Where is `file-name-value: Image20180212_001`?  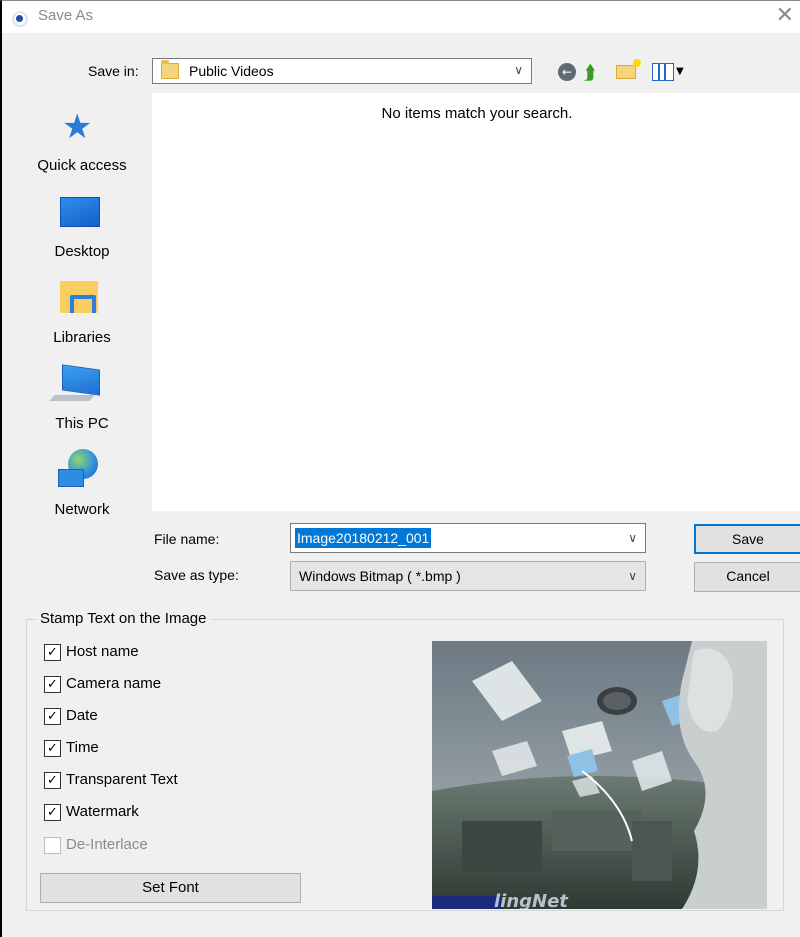
file-name-value: Image20180212_001 is located at coordinates (363, 538).